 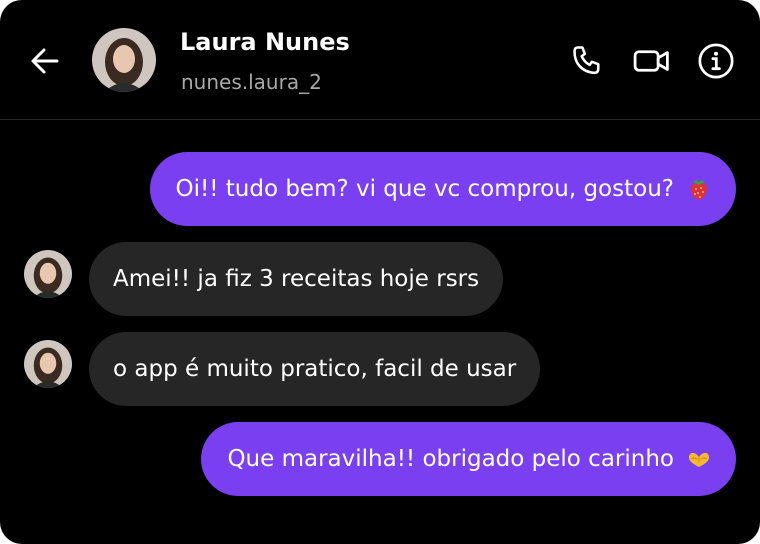 I want to click on arrow-left-icon, so click(x=45, y=61).